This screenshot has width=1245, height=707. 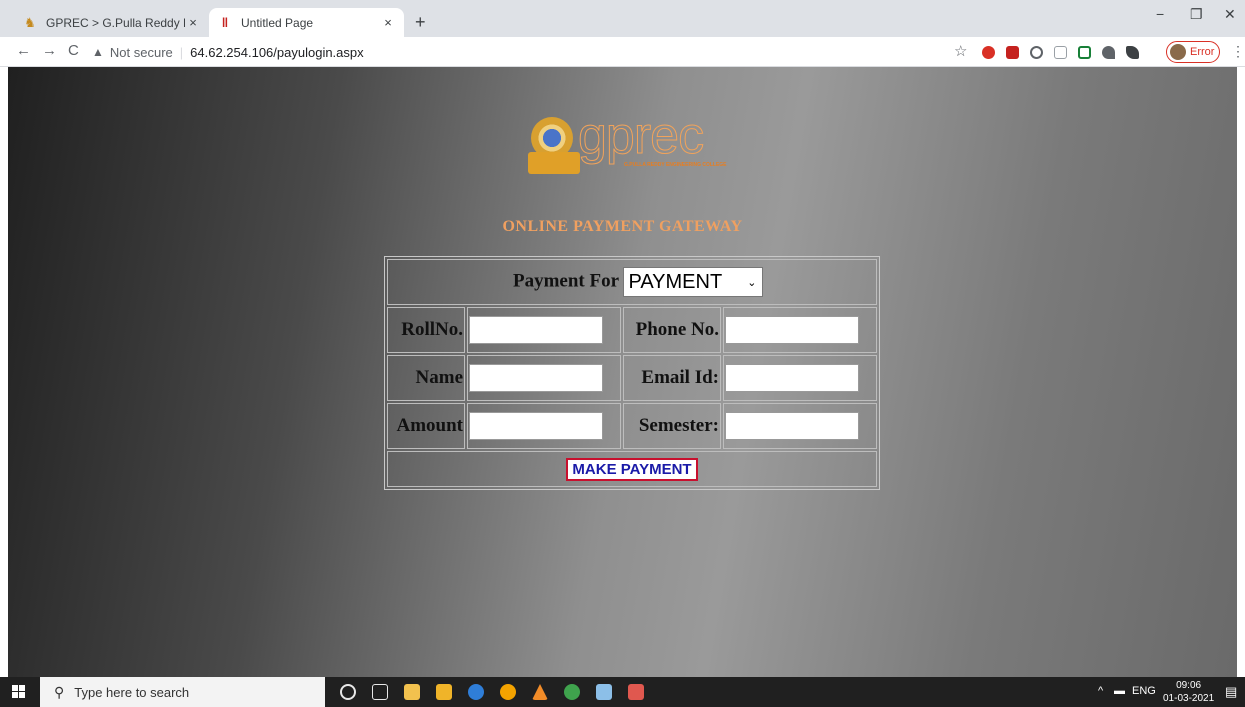 What do you see at coordinates (1238, 51) in the screenshot?
I see `browser-menu-icon: ⋮` at bounding box center [1238, 51].